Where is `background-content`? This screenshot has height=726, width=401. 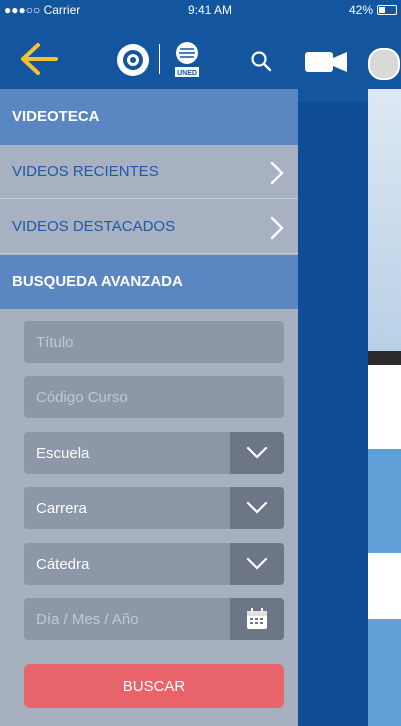
background-content is located at coordinates (384, 407).